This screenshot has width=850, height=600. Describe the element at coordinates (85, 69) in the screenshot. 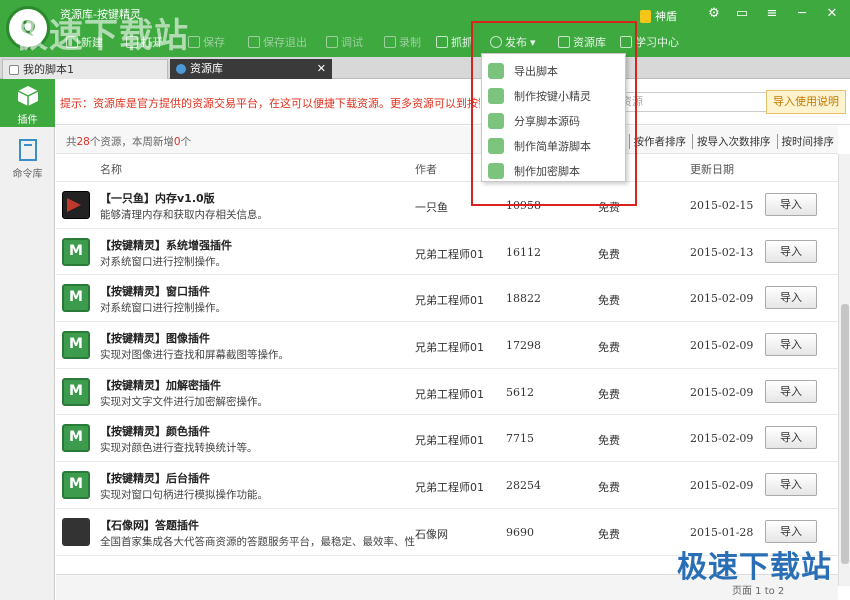

I see `tab-my-script: 我的脚本1` at that location.